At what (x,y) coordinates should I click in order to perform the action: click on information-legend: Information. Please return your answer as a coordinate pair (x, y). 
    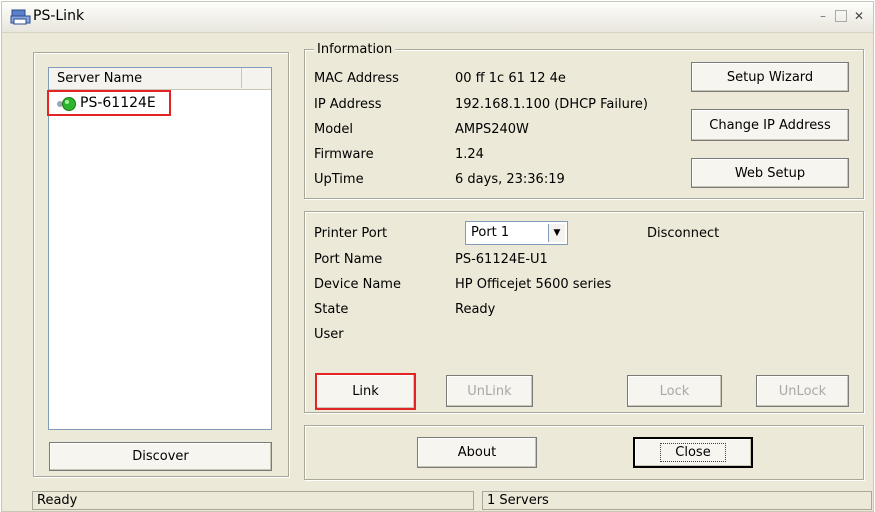
    Looking at the image, I should click on (355, 49).